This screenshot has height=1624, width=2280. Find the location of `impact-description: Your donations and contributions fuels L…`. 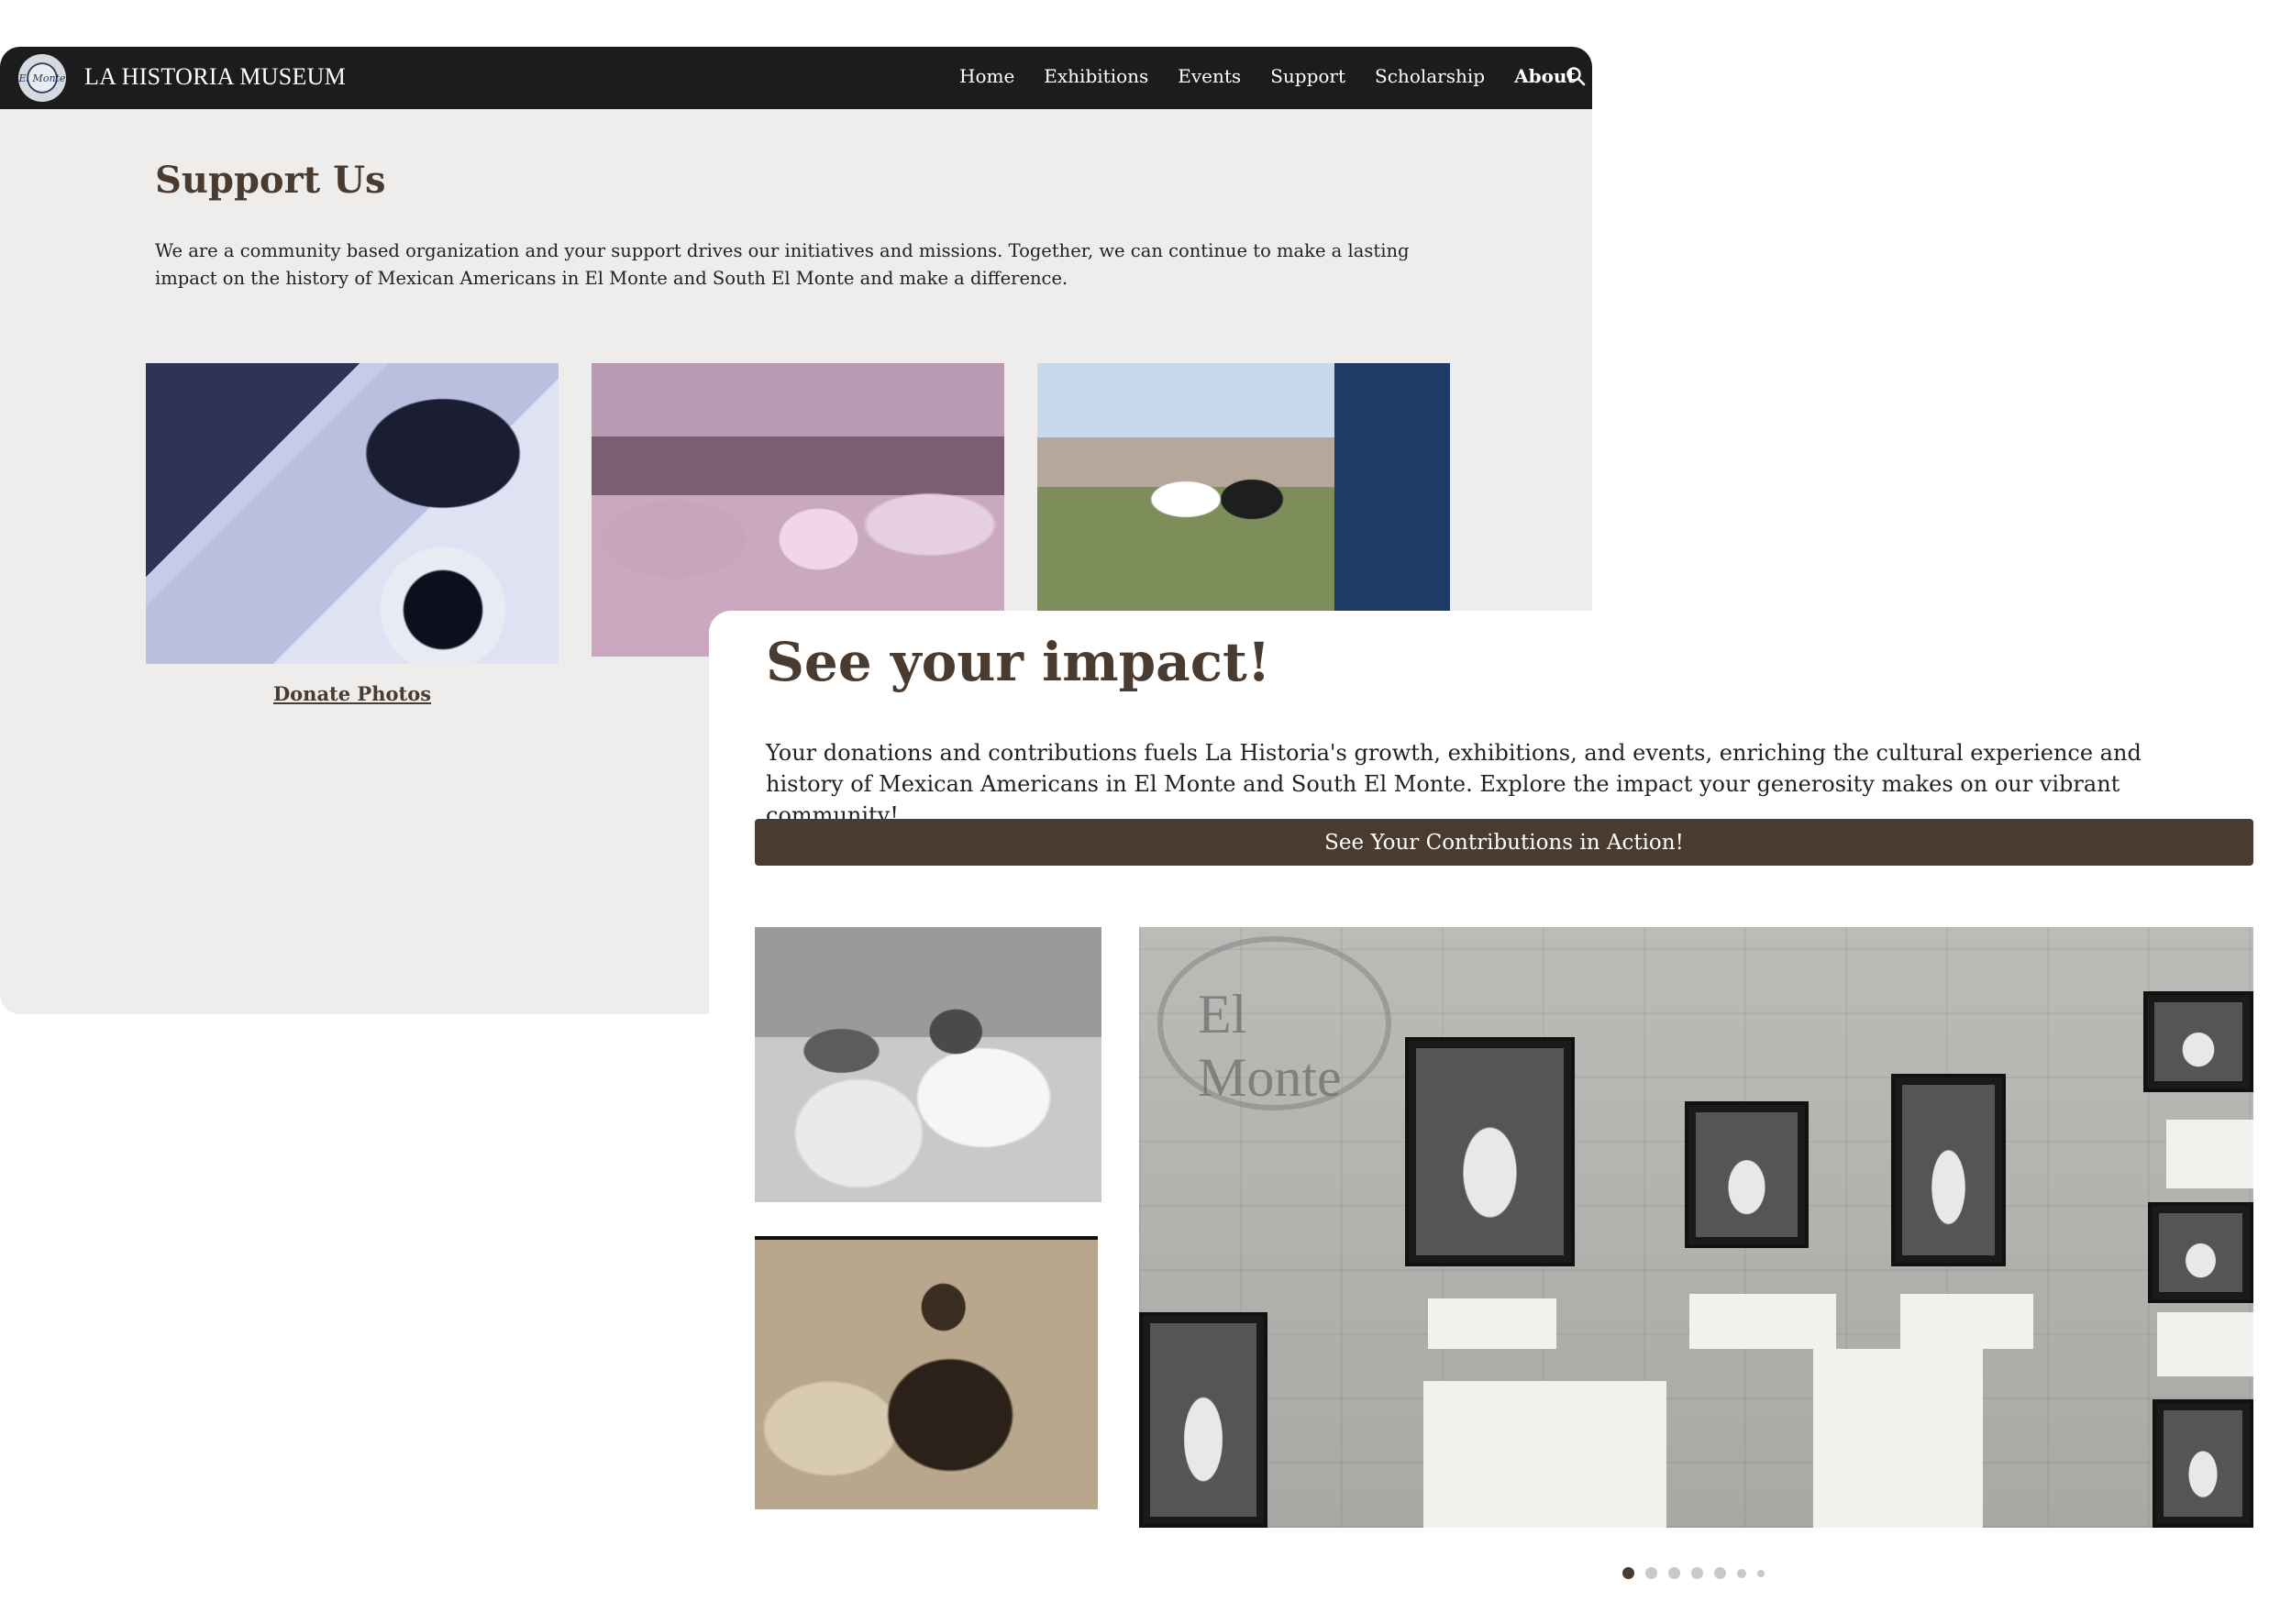

impact-description: Your donations and contributions fuels L… is located at coordinates (1454, 784).